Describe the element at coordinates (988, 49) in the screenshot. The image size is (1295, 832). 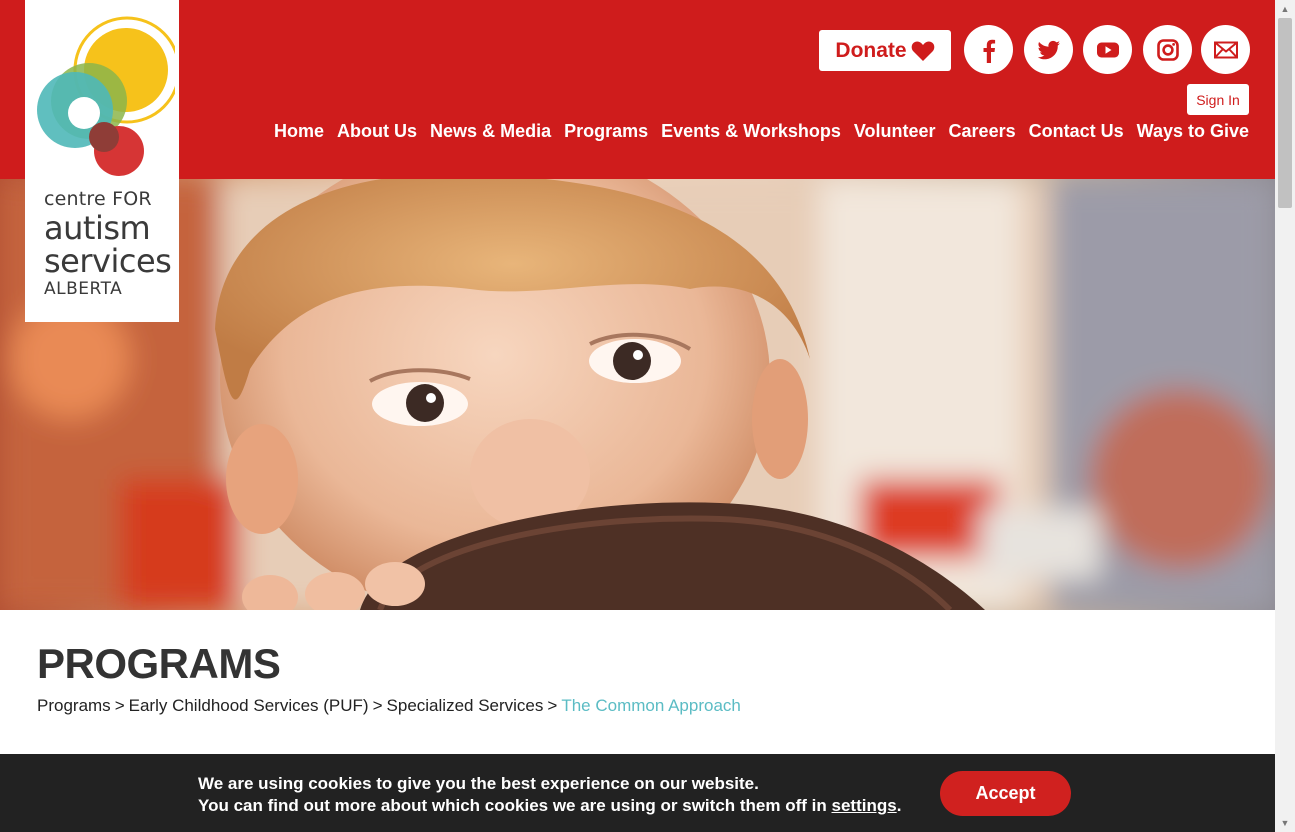
I see `facebook-icon` at that location.